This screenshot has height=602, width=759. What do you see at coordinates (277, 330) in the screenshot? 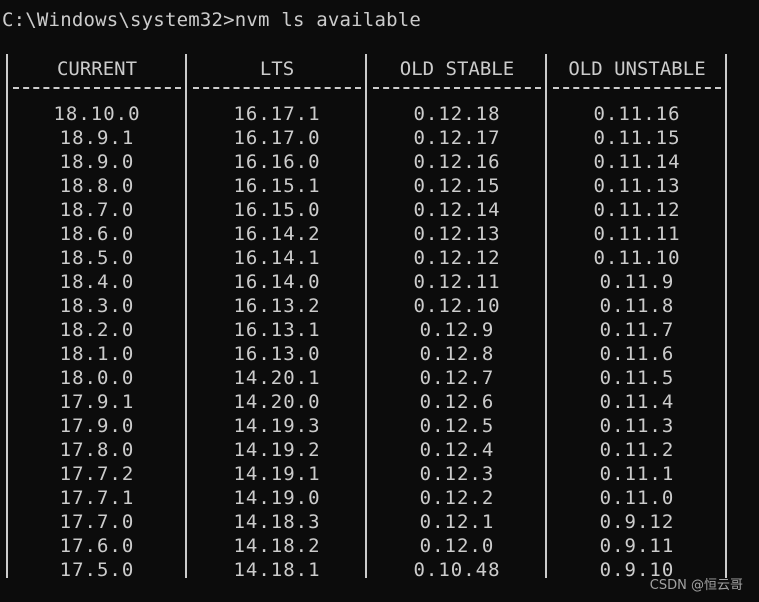
I see `table-cell: 16.13.1` at bounding box center [277, 330].